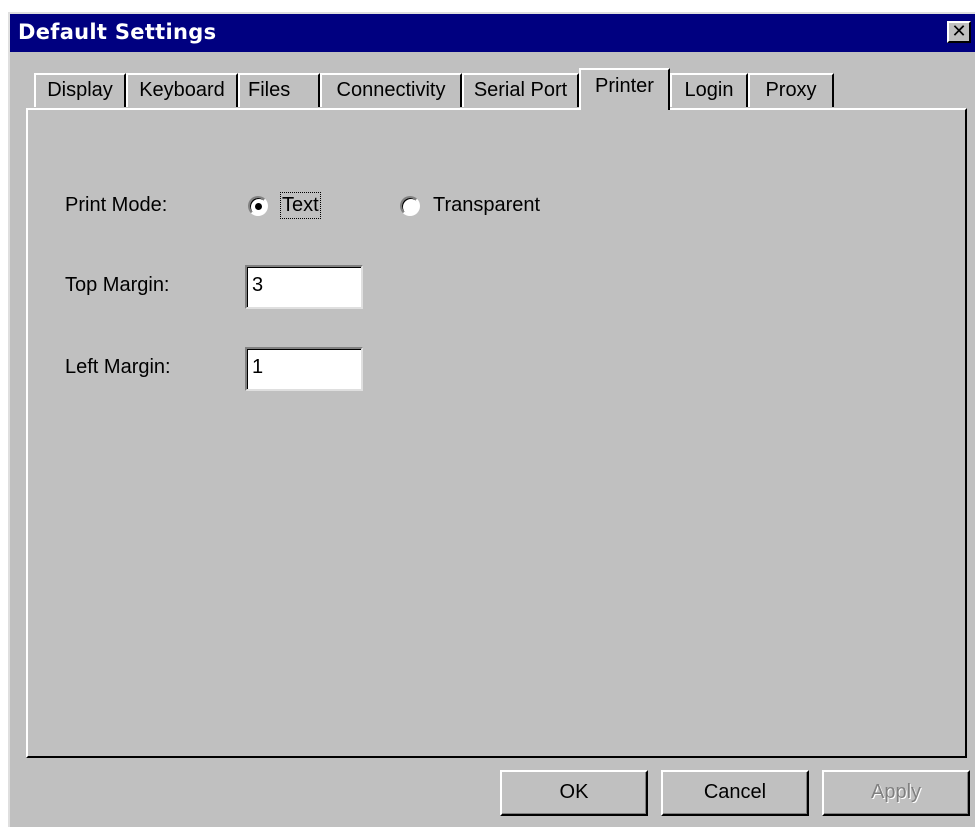 The image size is (975, 827). I want to click on radio-transparent, so click(410, 206).